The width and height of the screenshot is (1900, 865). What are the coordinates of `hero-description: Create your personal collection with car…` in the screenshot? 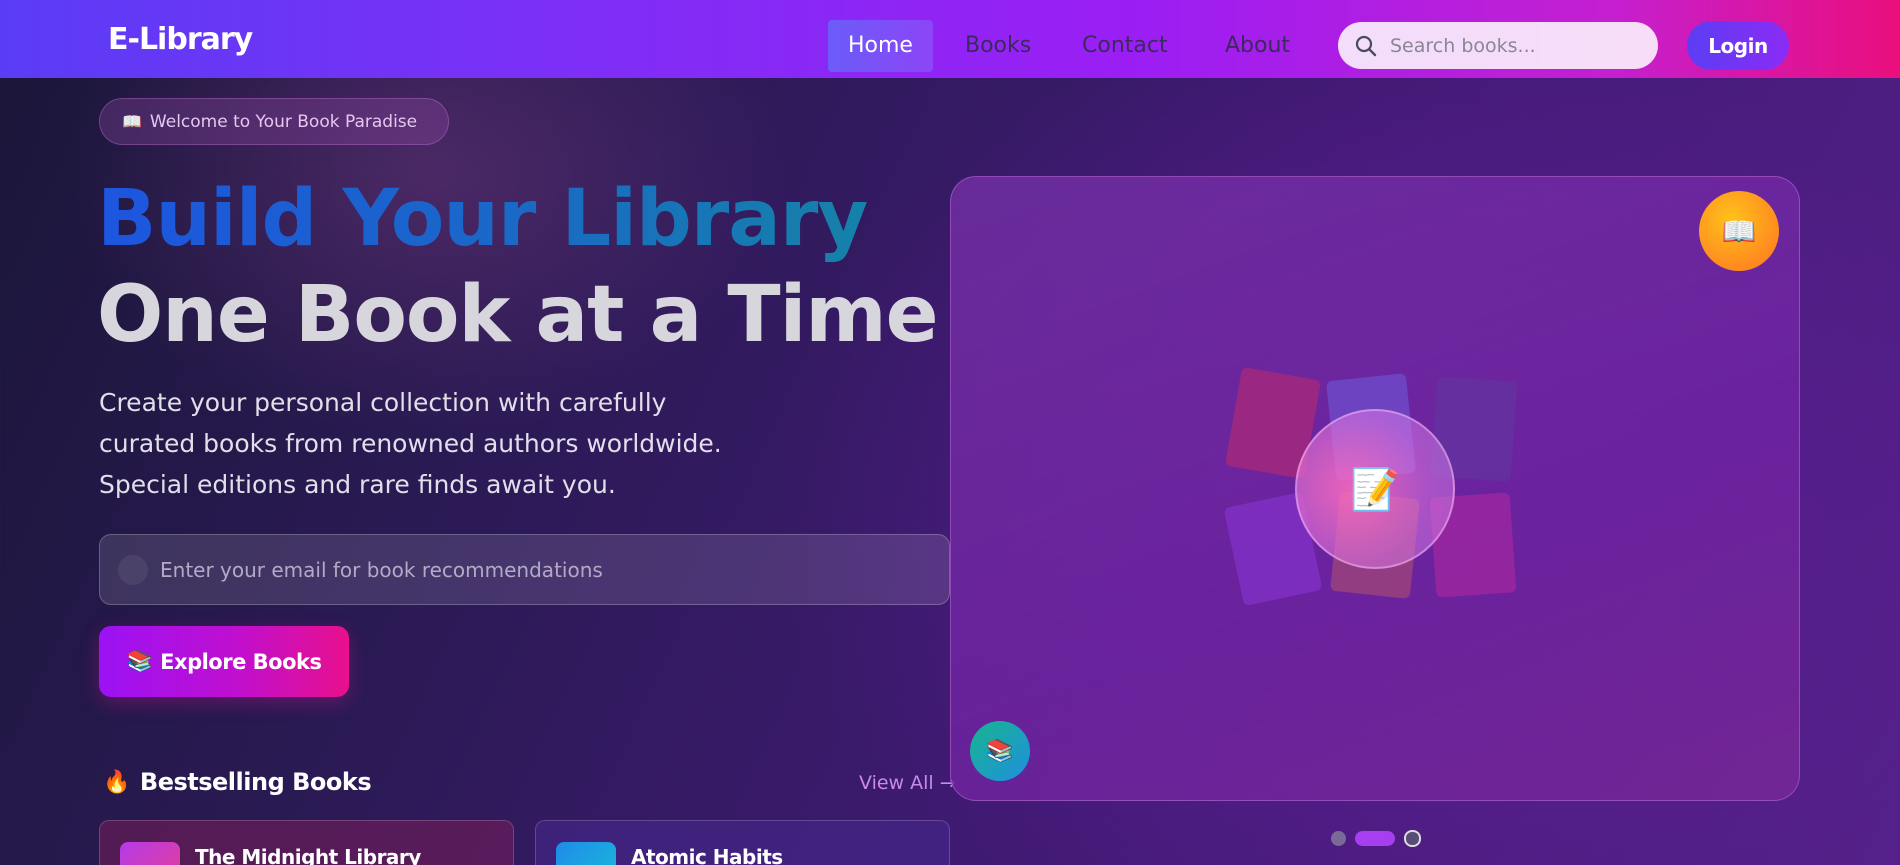 It's located at (410, 443).